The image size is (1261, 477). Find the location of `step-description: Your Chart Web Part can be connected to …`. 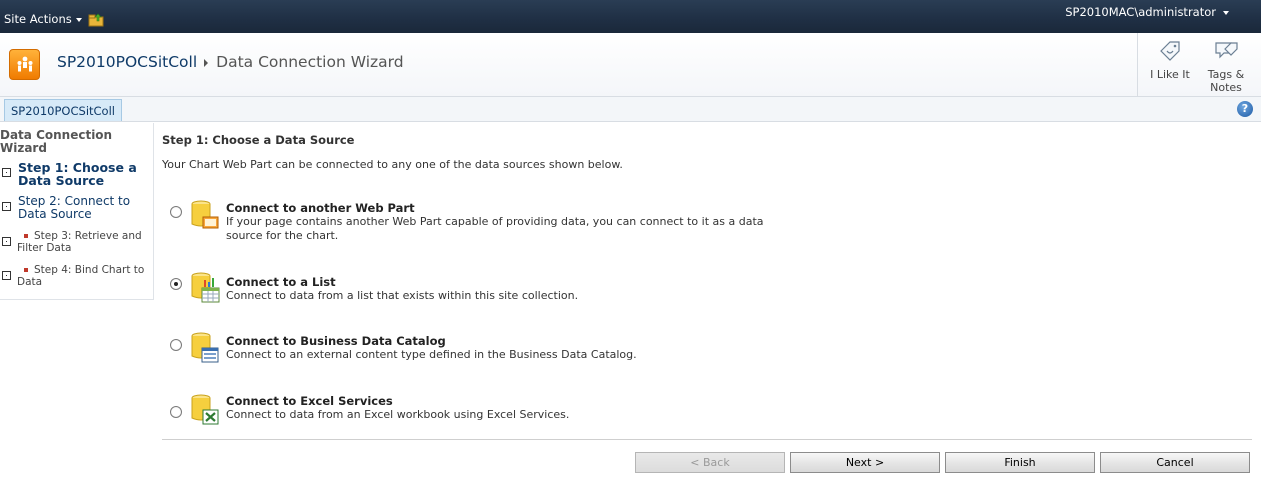

step-description: Your Chart Web Part can be connected to … is located at coordinates (392, 164).